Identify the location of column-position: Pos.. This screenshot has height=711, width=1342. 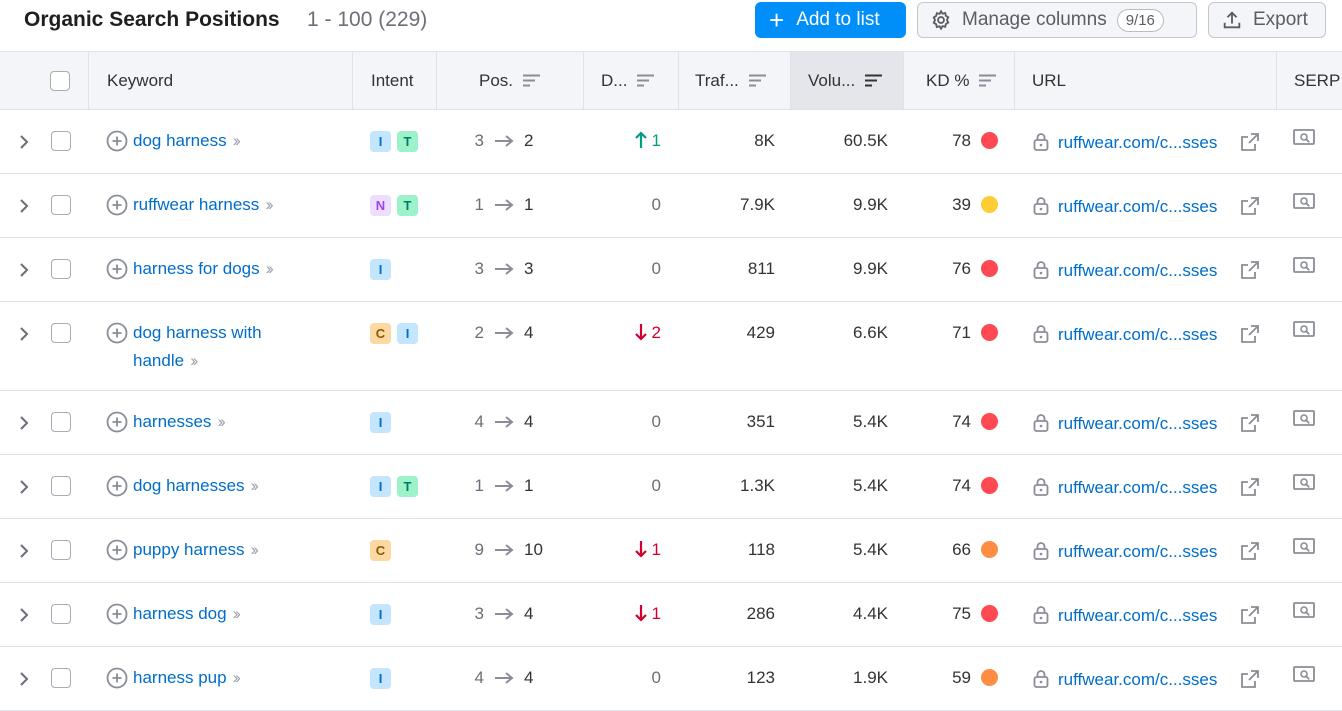
(509, 80).